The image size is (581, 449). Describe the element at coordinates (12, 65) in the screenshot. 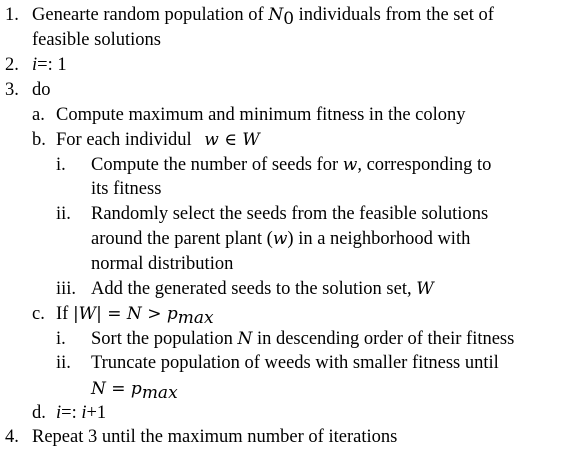

I see `step-2-number: 2.` at that location.